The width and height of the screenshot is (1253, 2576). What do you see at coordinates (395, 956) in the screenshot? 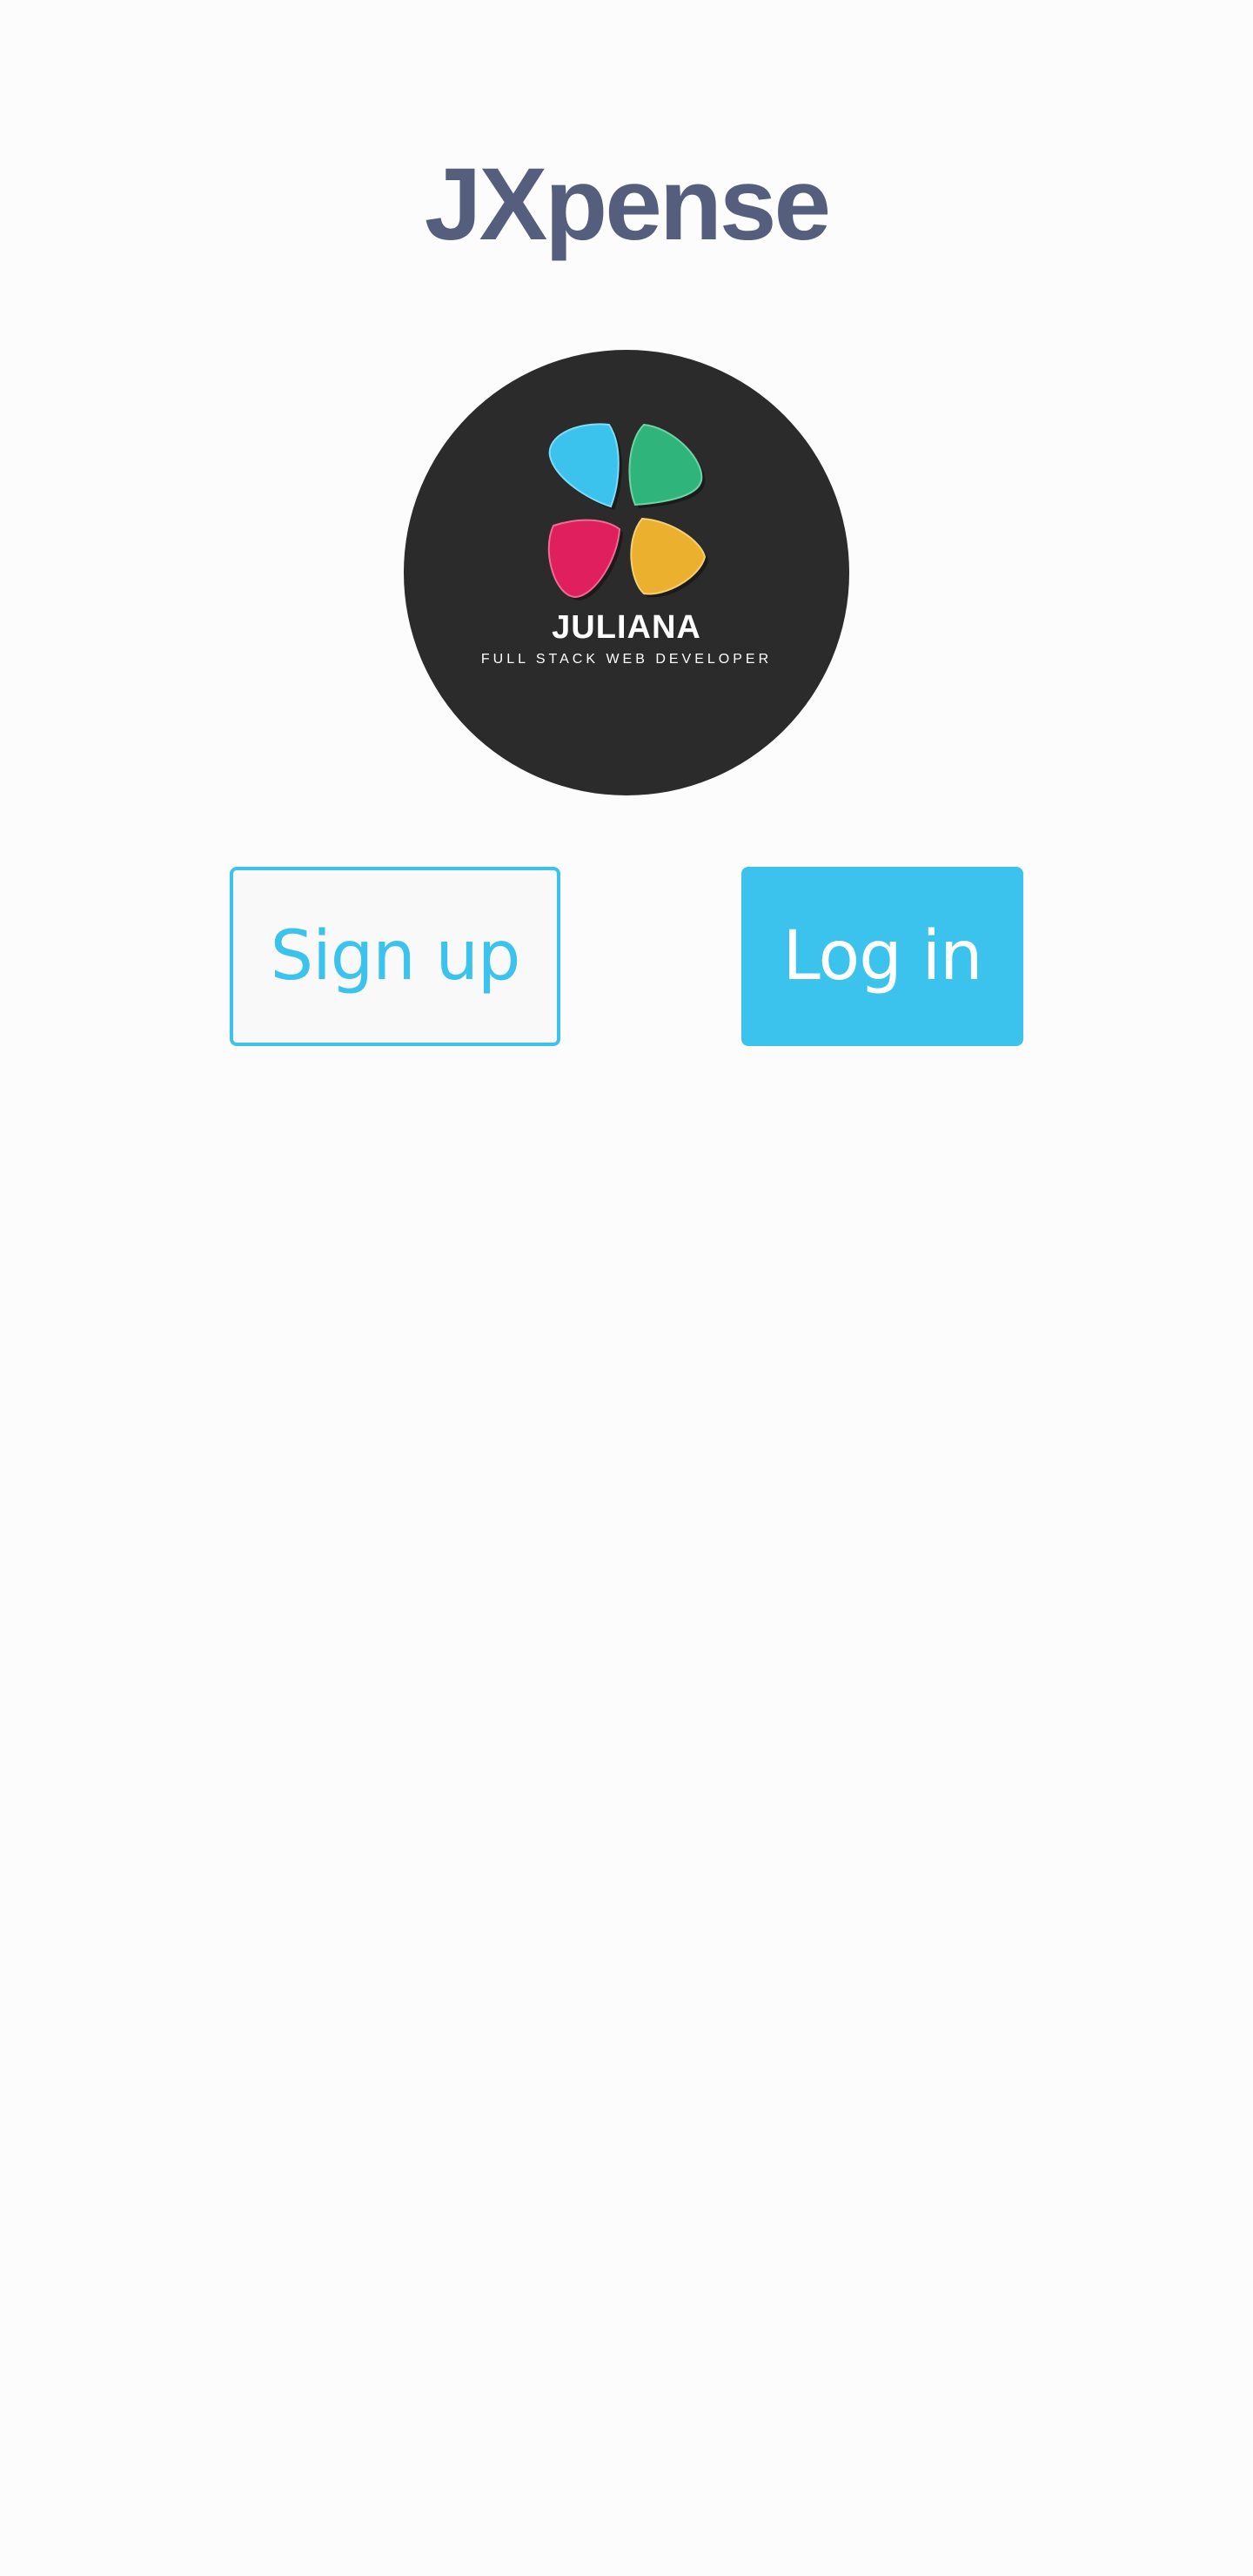
I see `signup-button: Sign up` at bounding box center [395, 956].